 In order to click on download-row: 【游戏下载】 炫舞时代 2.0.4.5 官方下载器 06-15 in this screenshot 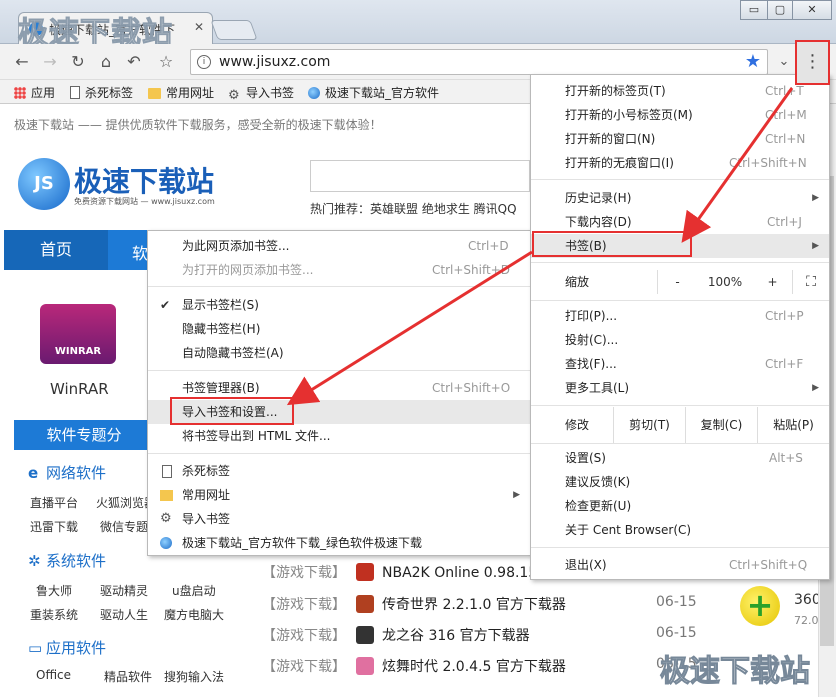, I will do `click(479, 667)`.